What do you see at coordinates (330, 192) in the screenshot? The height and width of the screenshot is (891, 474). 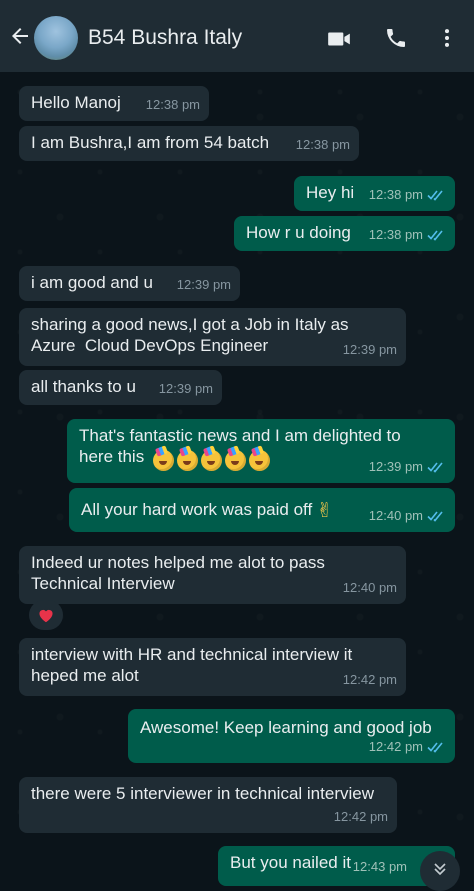 I see `message-text: Hey hi` at bounding box center [330, 192].